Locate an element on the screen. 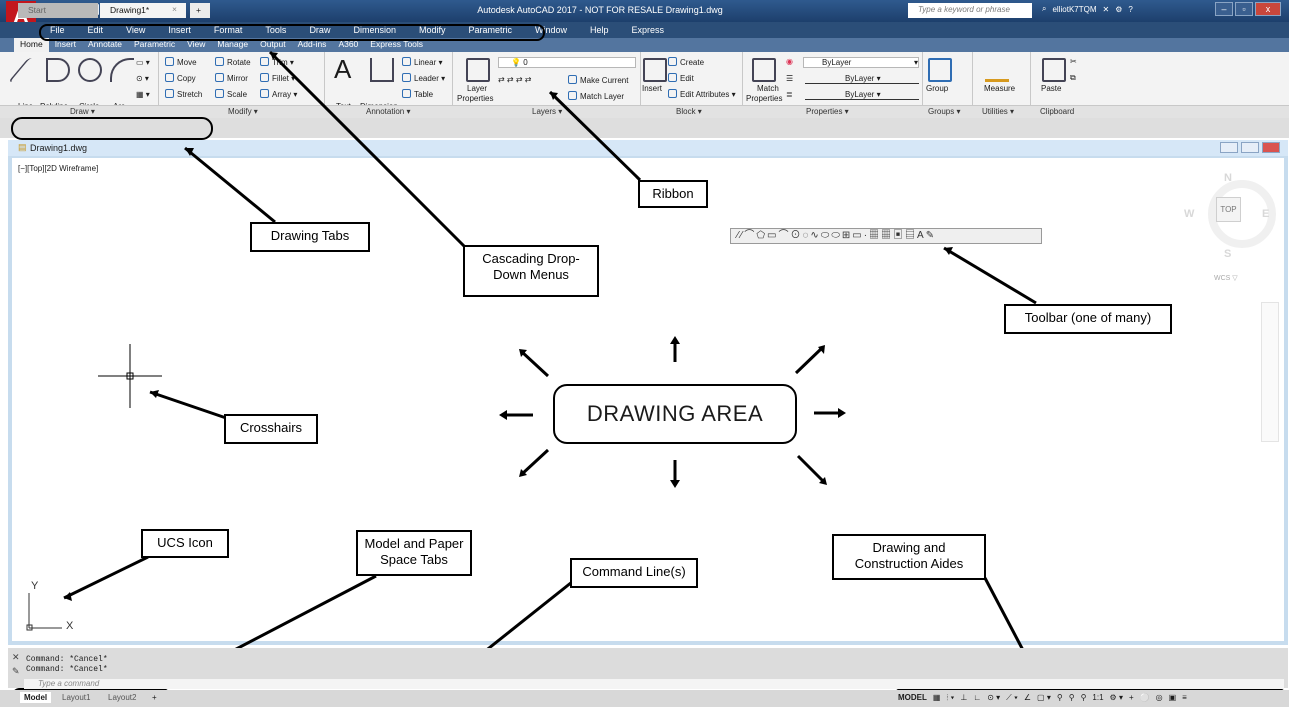 This screenshot has width=1289, height=707. command-input: Type a command is located at coordinates (654, 684).